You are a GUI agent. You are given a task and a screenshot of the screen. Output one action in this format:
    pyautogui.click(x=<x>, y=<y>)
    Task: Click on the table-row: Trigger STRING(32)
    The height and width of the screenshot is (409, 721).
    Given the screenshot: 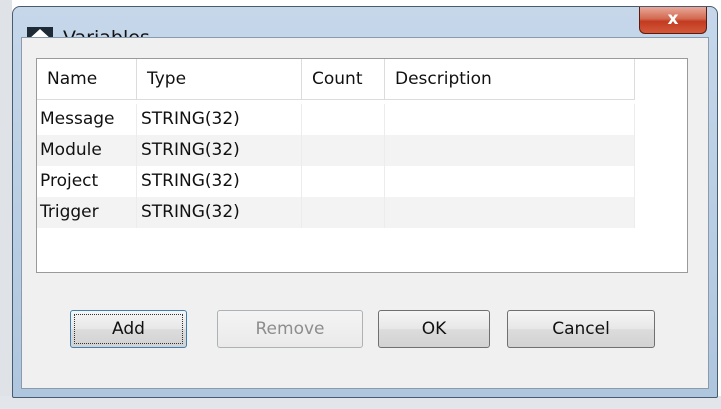 What is the action you would take?
    pyautogui.click(x=337, y=212)
    